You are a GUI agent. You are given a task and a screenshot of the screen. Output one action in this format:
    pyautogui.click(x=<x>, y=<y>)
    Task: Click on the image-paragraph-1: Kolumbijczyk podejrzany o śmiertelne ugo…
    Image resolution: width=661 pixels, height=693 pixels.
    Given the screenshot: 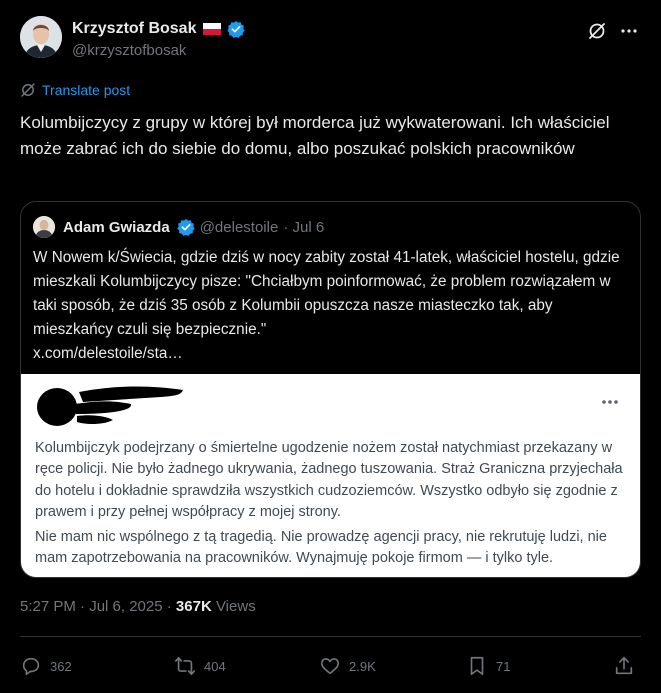 What is the action you would take?
    pyautogui.click(x=329, y=480)
    